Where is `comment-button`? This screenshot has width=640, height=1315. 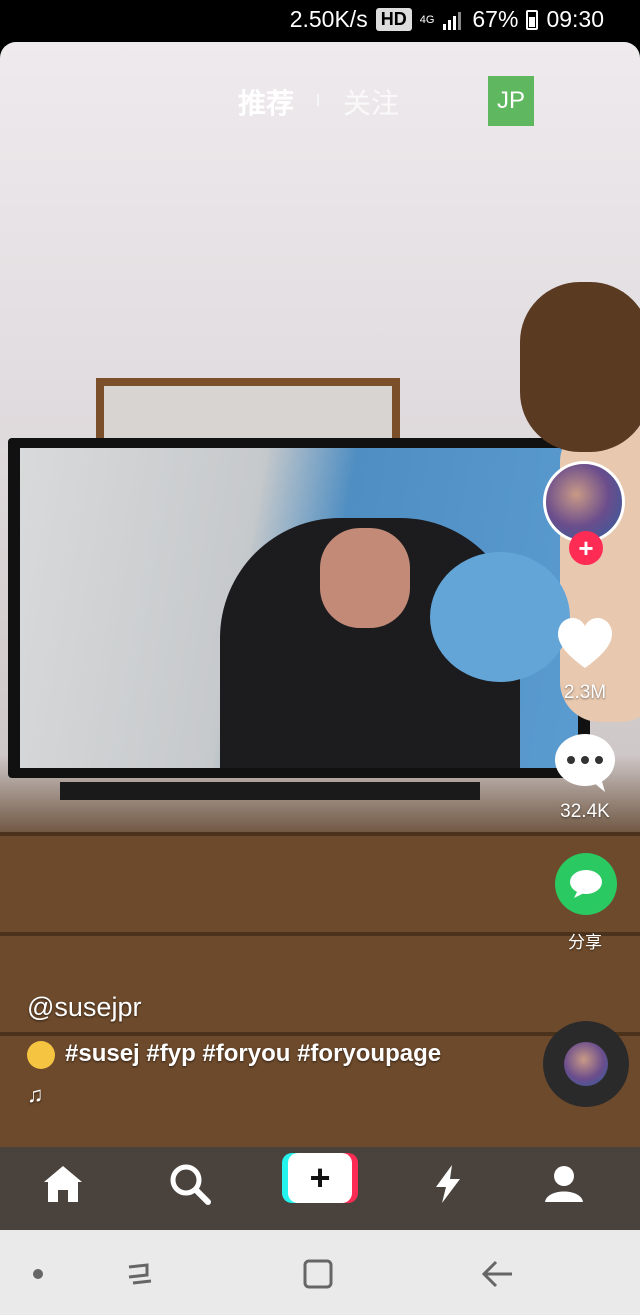 comment-button is located at coordinates (585, 762).